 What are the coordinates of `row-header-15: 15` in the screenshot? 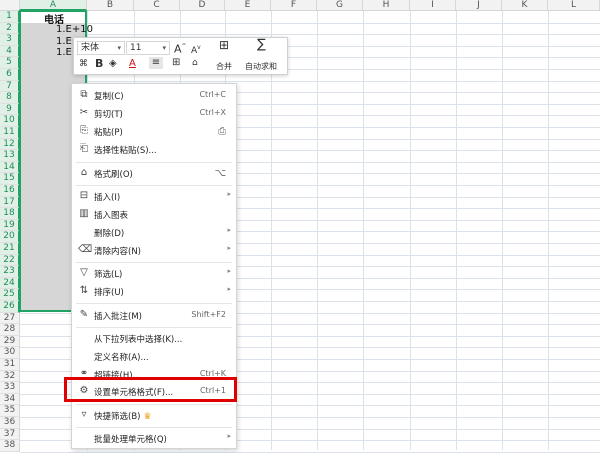 It's located at (10, 179).